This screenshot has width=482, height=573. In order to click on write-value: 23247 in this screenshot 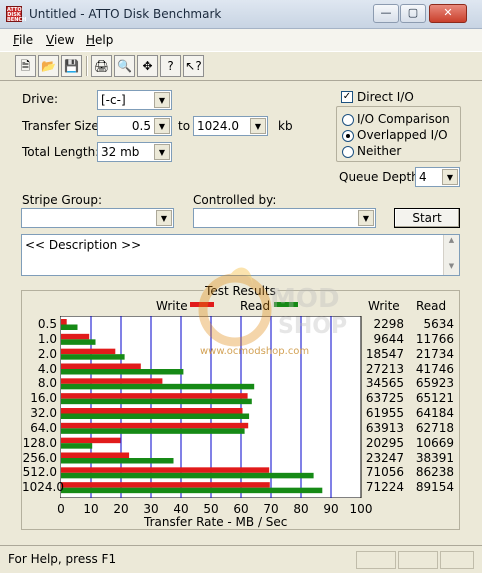, I will do `click(384, 457)`.